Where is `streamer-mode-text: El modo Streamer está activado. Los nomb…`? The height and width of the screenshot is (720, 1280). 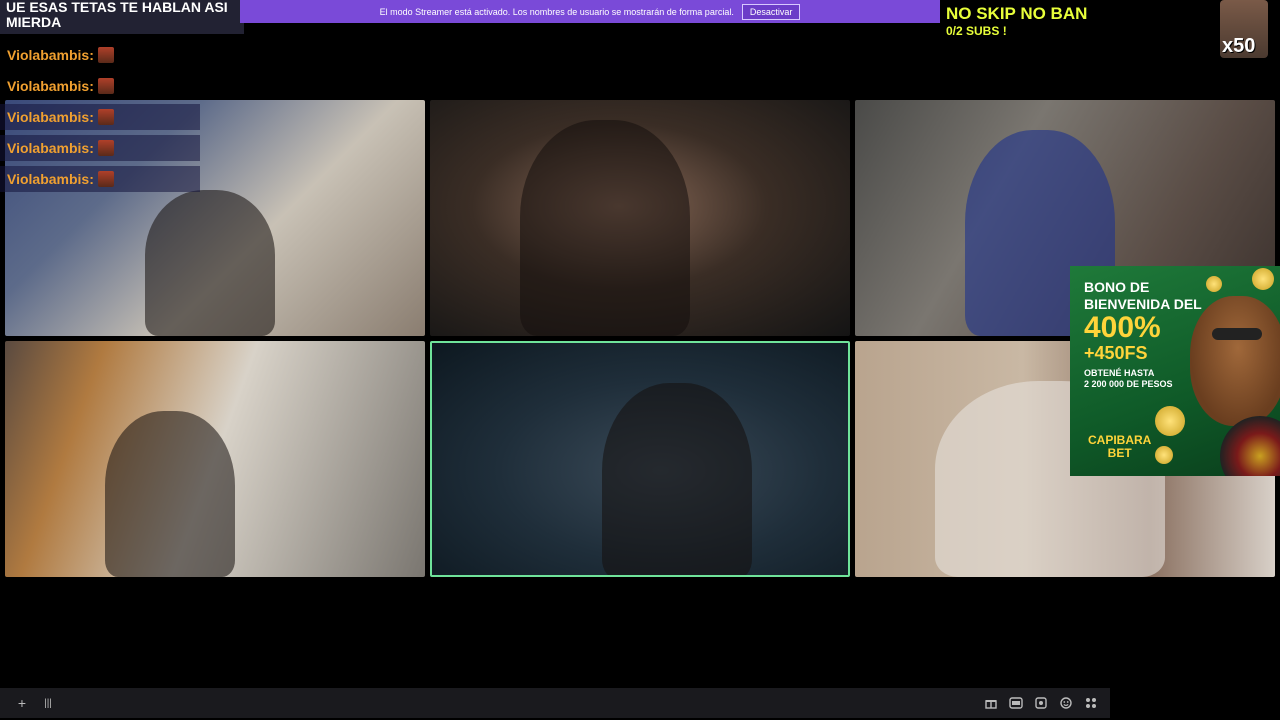
streamer-mode-text: El modo Streamer está activado. Los nomb… is located at coordinates (556, 11).